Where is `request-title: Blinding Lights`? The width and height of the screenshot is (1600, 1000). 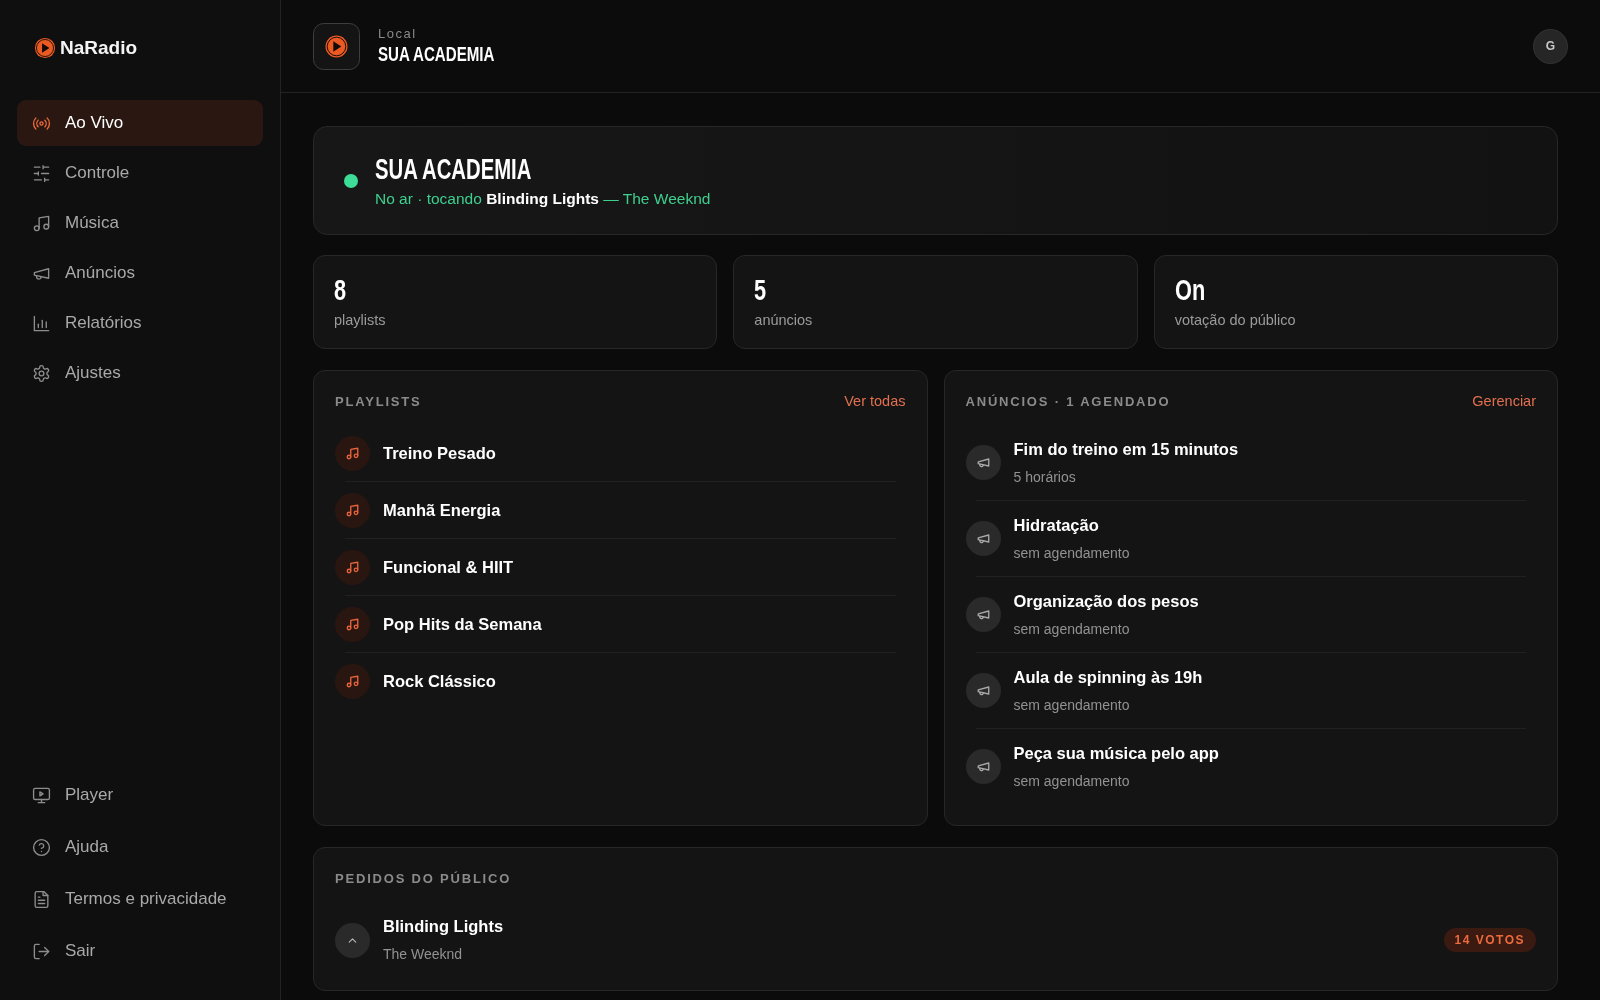
request-title: Blinding Lights is located at coordinates (443, 926).